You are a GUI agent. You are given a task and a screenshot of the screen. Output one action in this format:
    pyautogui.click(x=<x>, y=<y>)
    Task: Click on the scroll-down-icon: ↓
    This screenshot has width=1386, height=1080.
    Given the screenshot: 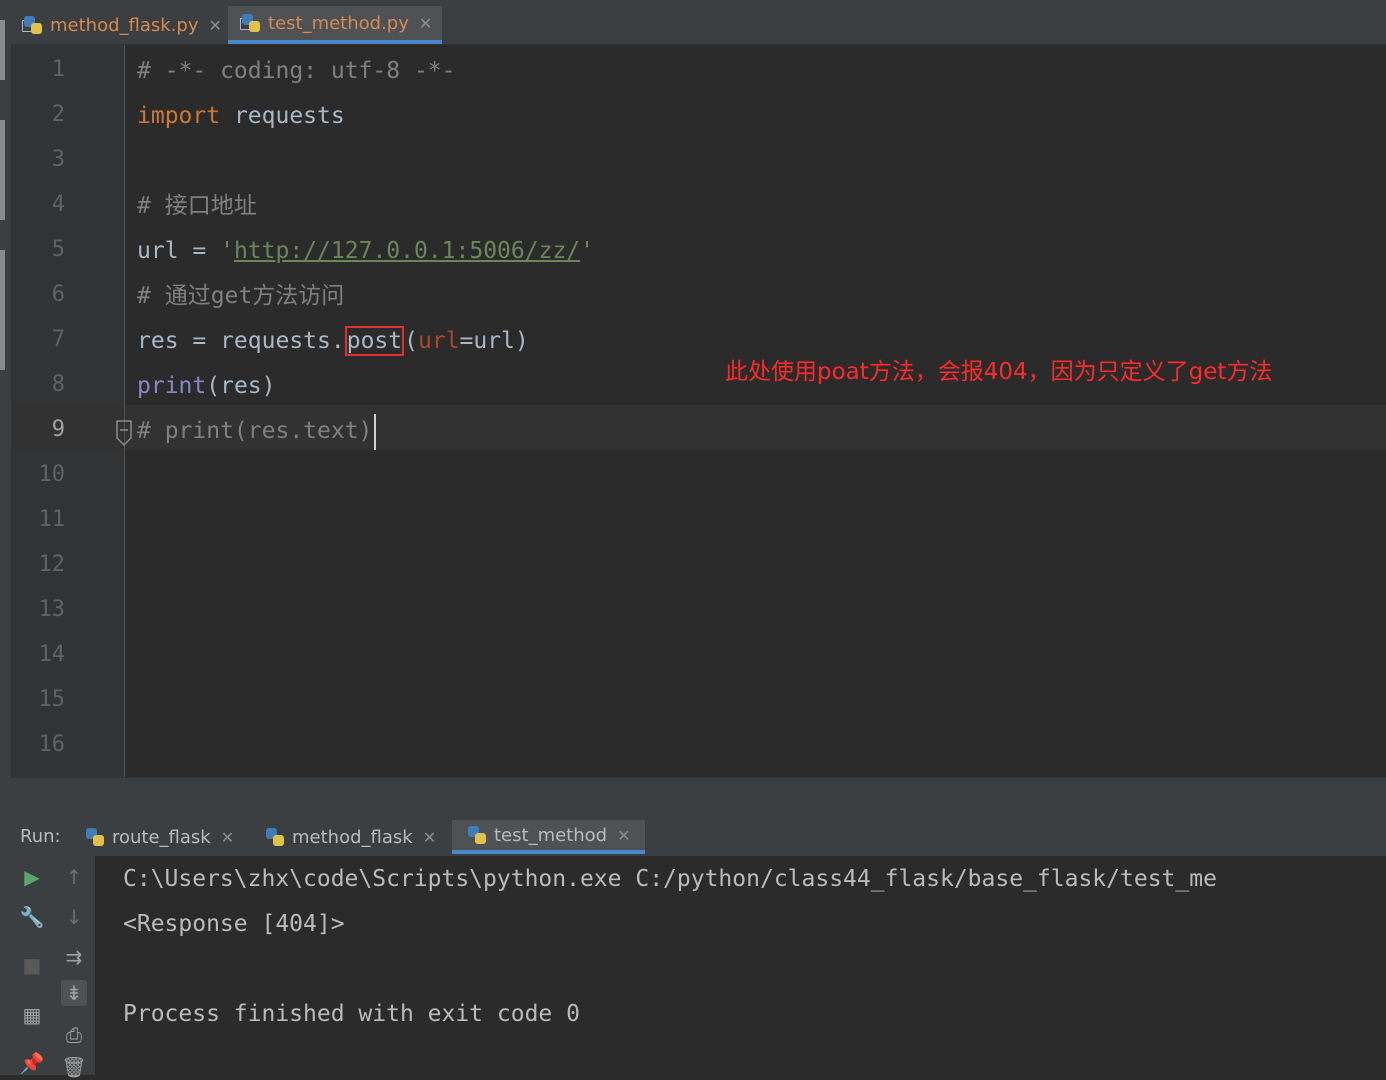 What is the action you would take?
    pyautogui.click(x=74, y=917)
    